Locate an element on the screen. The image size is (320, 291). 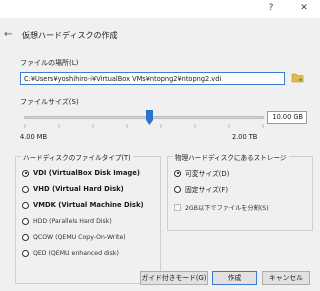
folder-icon is located at coordinates (297, 77).